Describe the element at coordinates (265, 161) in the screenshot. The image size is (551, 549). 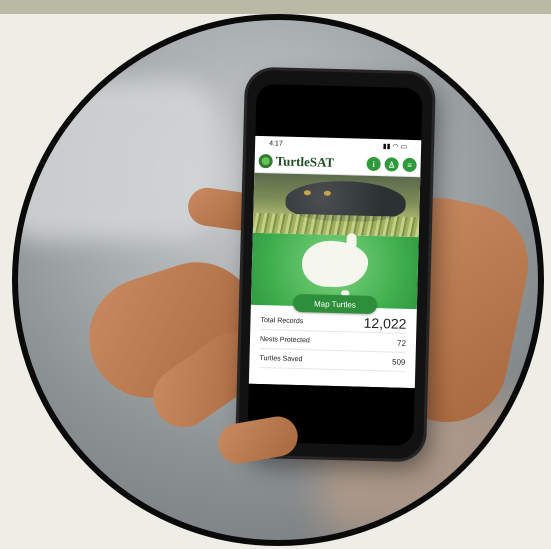
I see `turtle-logo-icon` at that location.